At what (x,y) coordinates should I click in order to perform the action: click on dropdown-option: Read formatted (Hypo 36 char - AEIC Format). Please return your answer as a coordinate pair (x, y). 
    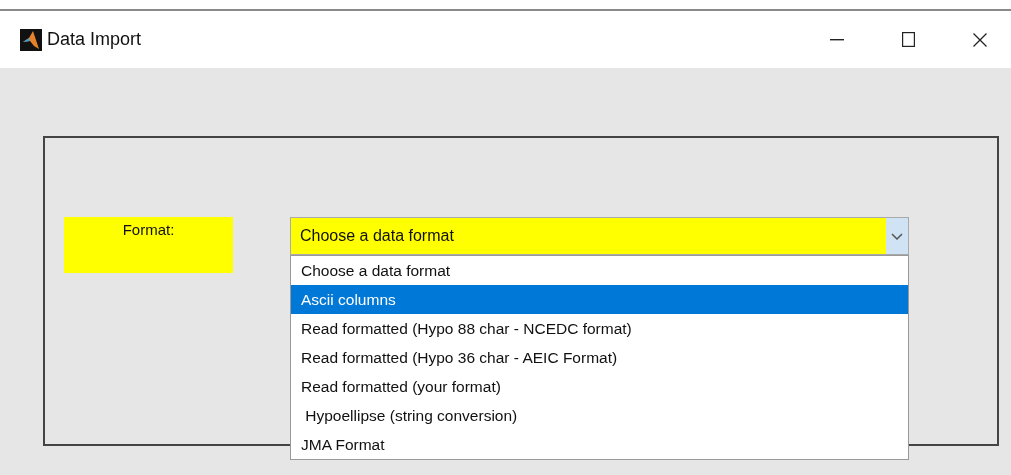
    Looking at the image, I should click on (599, 357).